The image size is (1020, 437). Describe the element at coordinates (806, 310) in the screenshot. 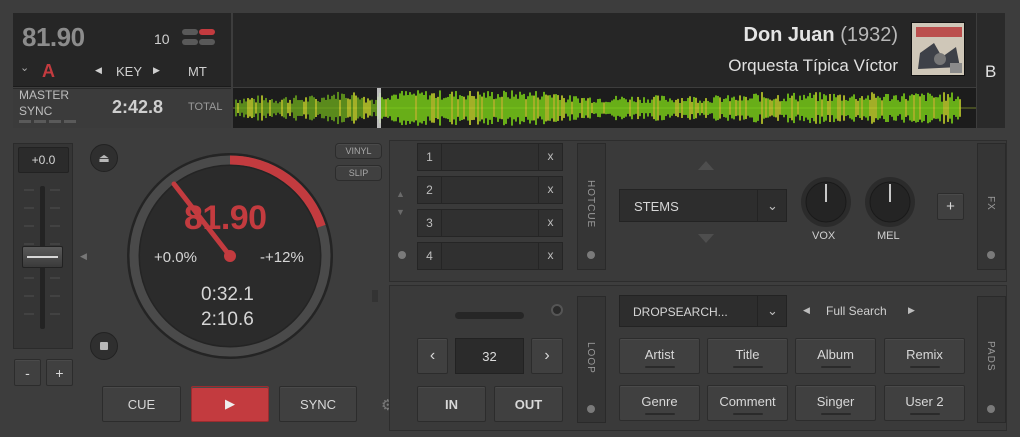

I see `pads-mode-prev-icon: ◀` at that location.